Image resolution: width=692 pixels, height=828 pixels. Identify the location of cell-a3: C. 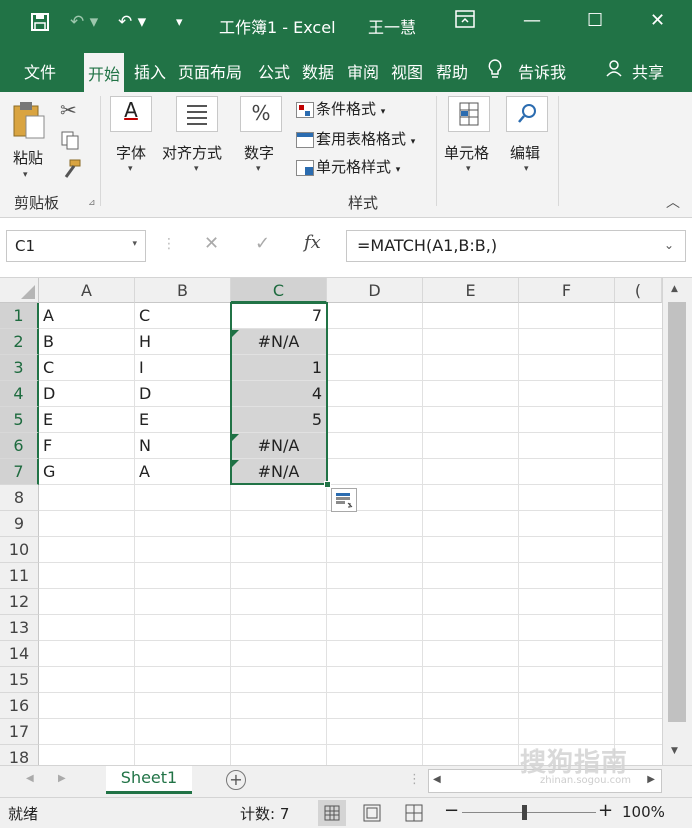
(87, 368).